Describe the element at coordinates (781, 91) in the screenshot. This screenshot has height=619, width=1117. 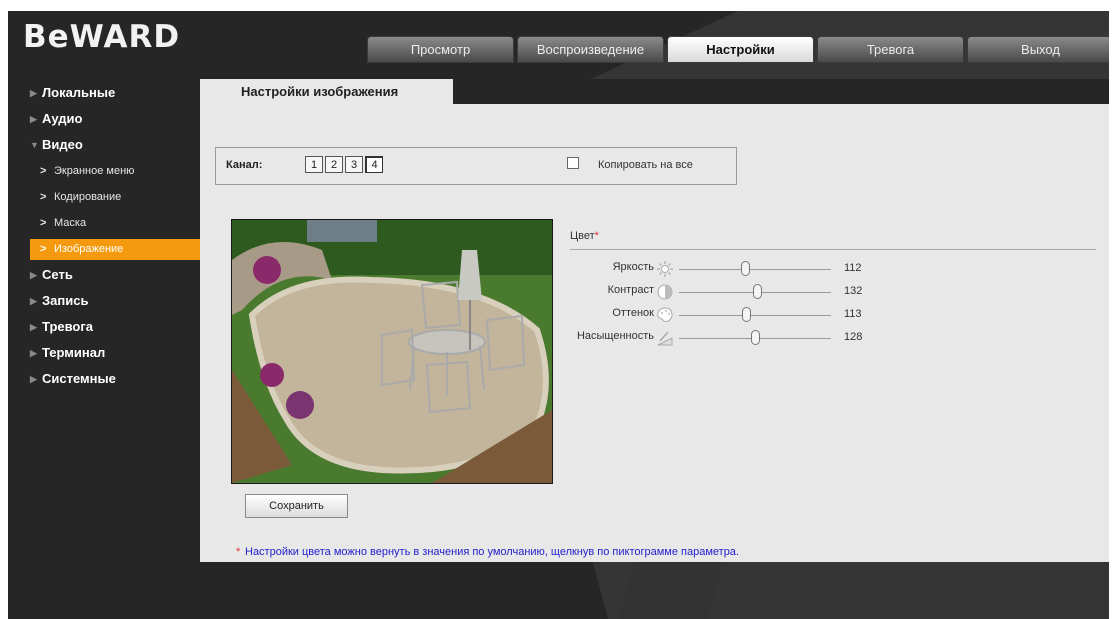
I see `tab-bar-filler` at that location.